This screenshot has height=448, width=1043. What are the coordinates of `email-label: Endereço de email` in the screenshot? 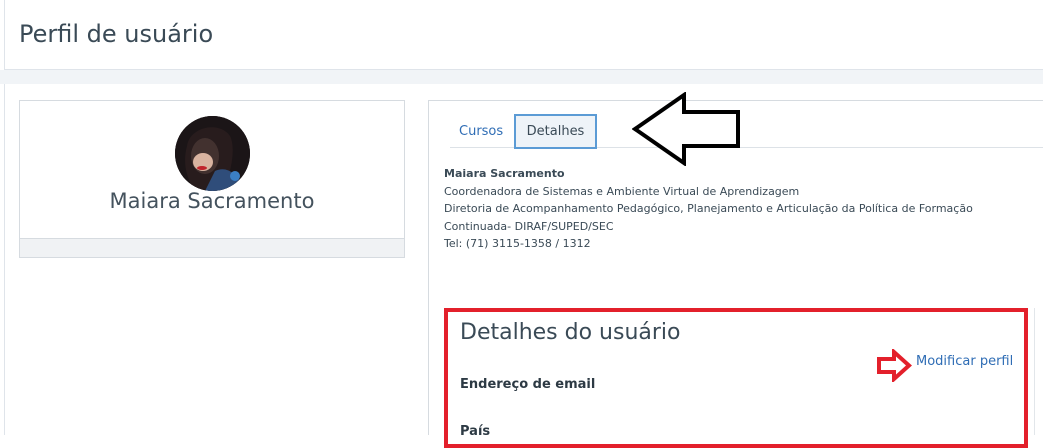 It's located at (528, 384).